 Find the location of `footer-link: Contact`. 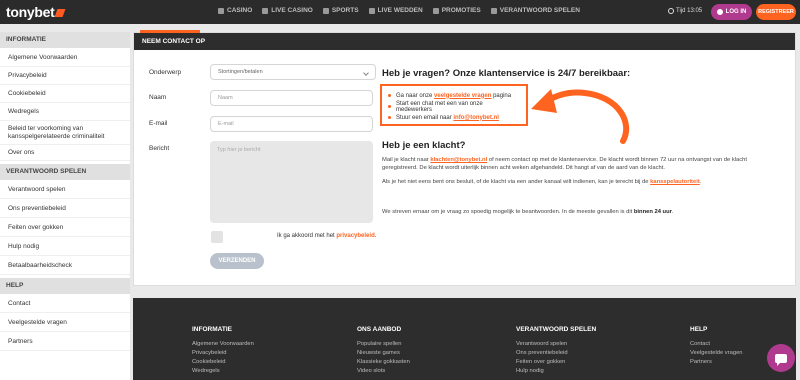

footer-link: Contact is located at coordinates (716, 345).